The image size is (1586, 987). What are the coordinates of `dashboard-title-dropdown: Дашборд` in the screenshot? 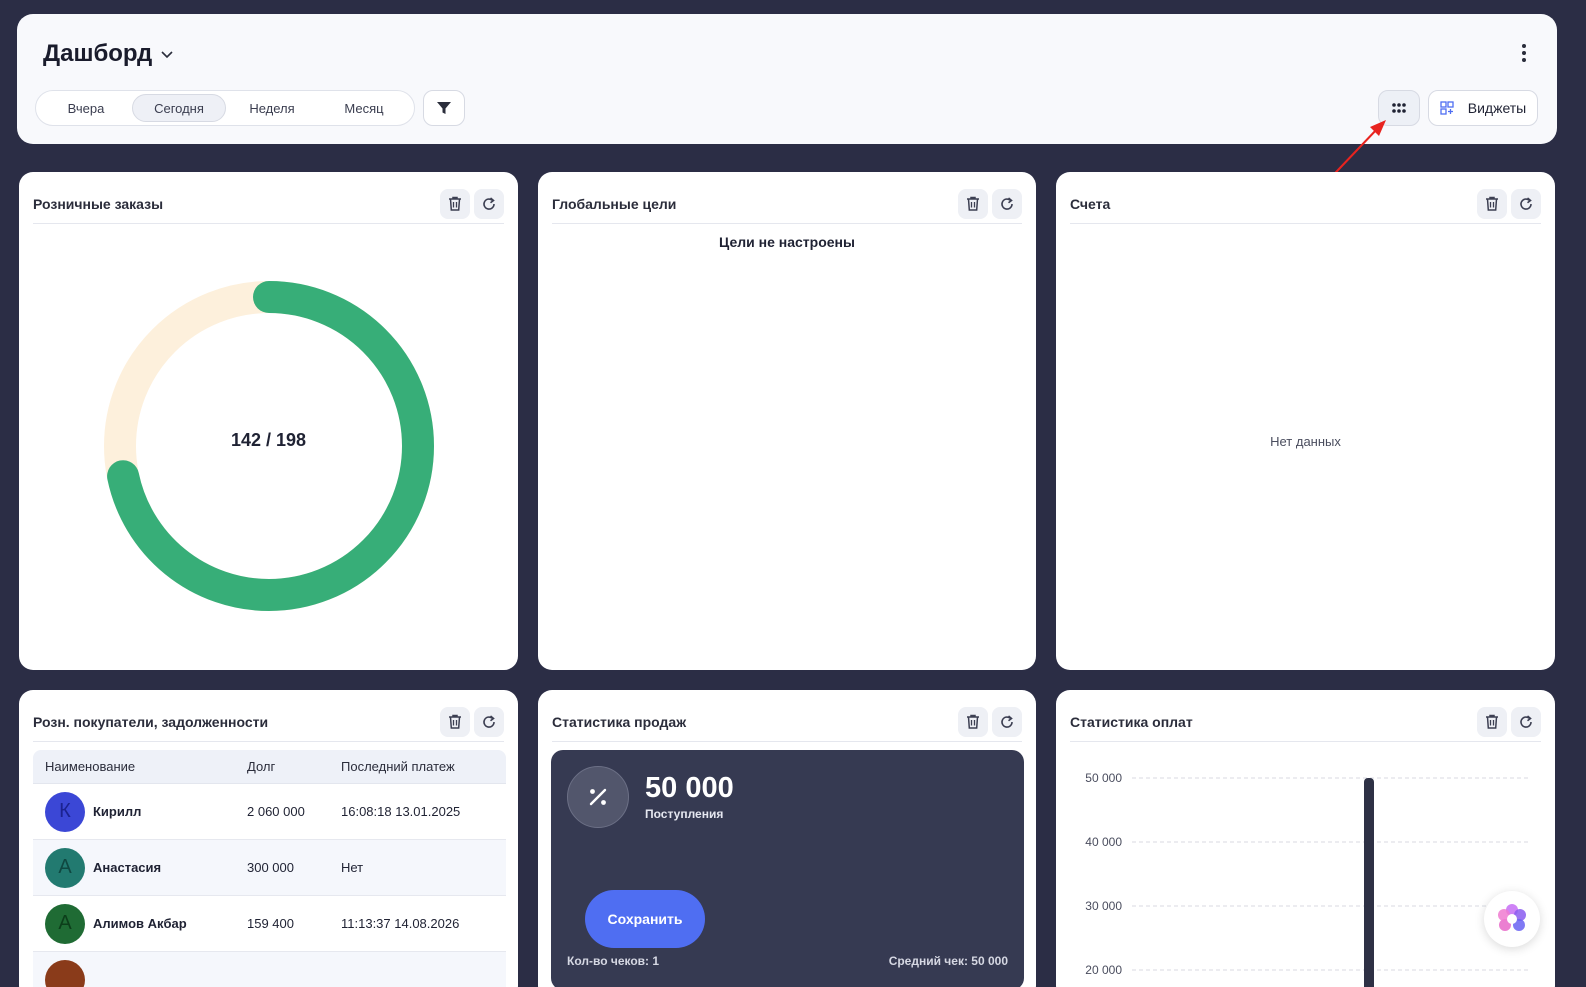 It's located at (108, 54).